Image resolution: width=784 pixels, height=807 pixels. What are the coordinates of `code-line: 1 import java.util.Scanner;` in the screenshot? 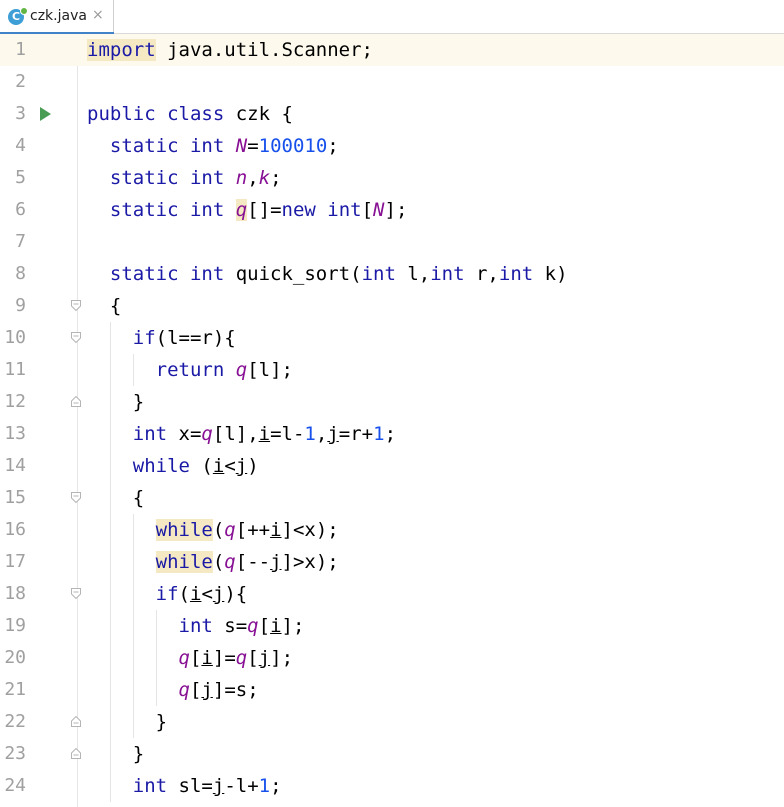 It's located at (392, 50).